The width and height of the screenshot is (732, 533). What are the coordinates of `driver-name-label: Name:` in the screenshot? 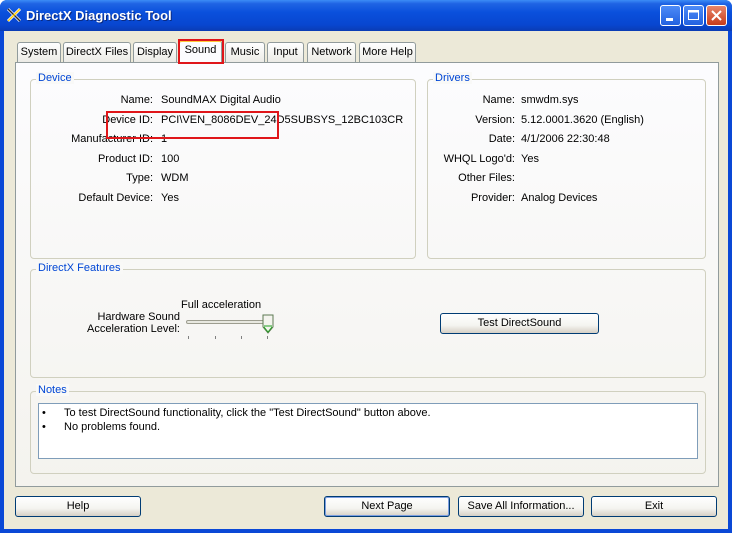 It's located at (498, 100).